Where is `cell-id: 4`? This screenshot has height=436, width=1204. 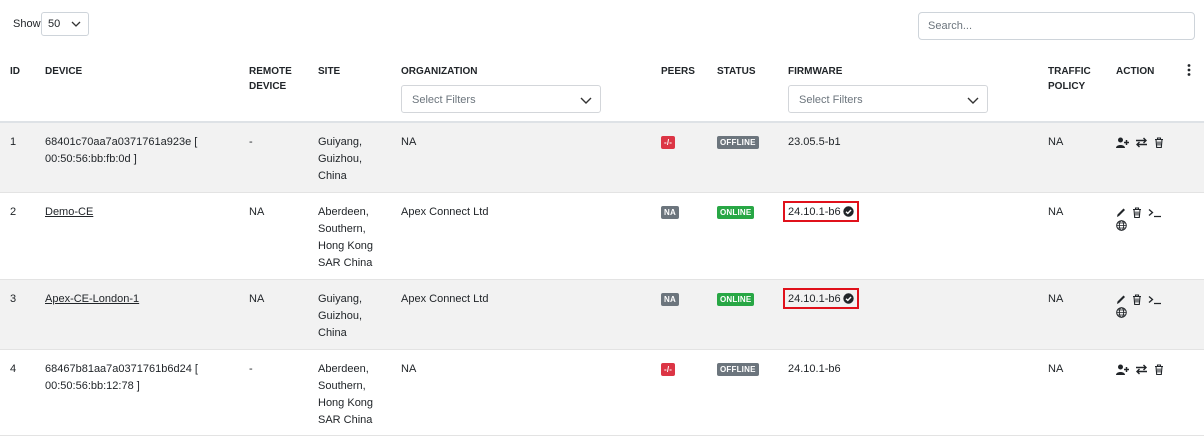 cell-id: 4 is located at coordinates (13, 368).